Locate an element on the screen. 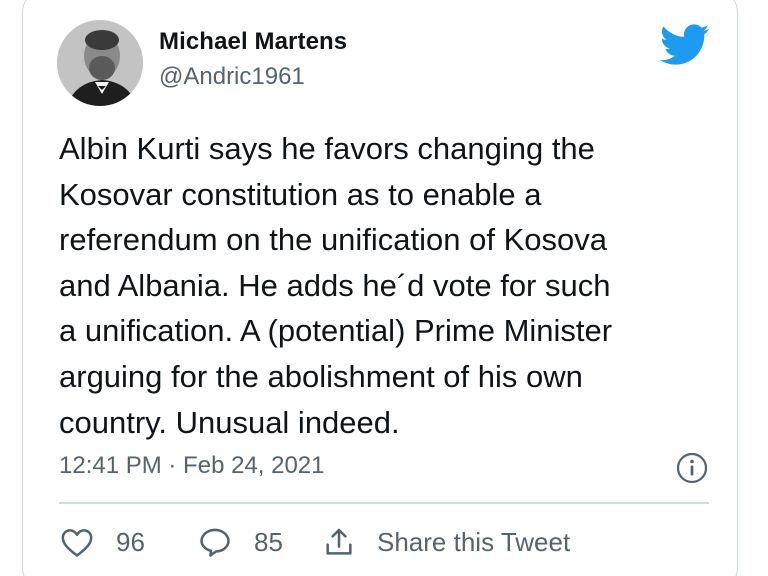  tweet-text-line: country. Unusual indeed. is located at coordinates (229, 422).